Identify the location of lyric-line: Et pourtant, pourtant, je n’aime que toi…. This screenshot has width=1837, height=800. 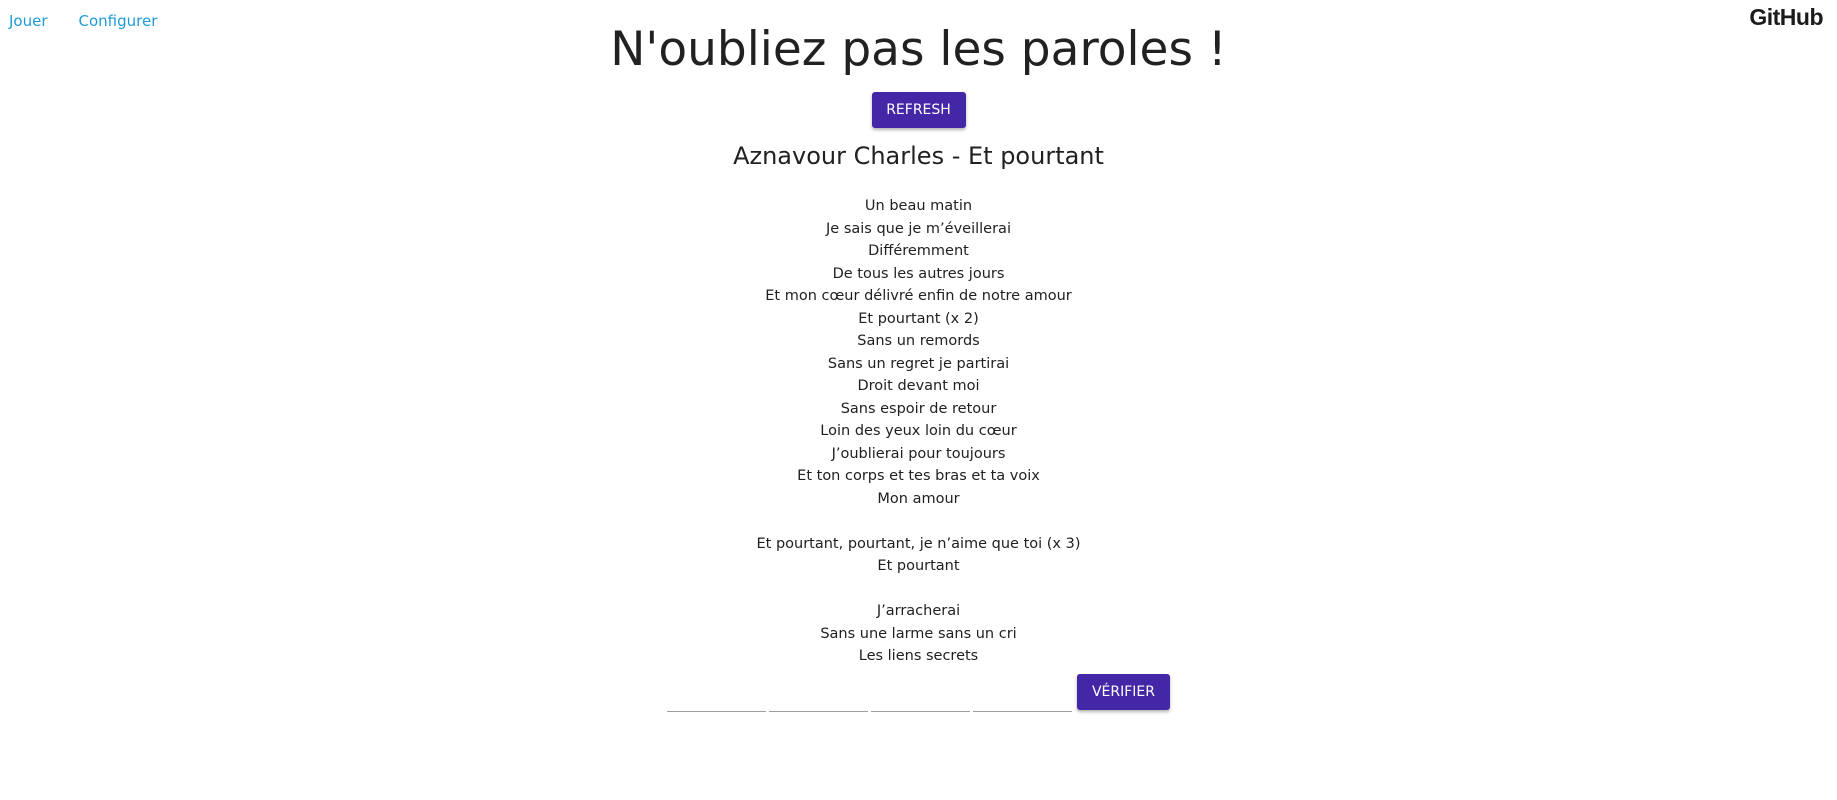
(918, 543).